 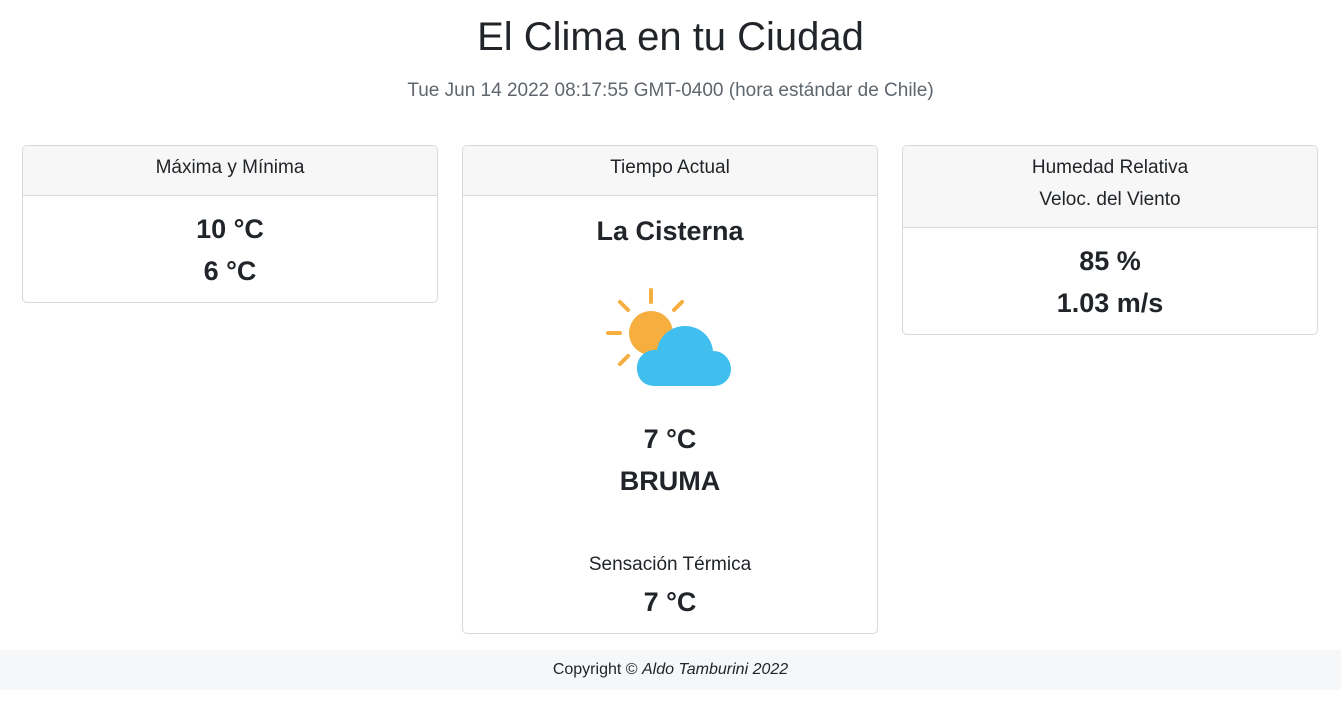 What do you see at coordinates (670, 564) in the screenshot?
I see `feels-like-label: Sensación Térmica` at bounding box center [670, 564].